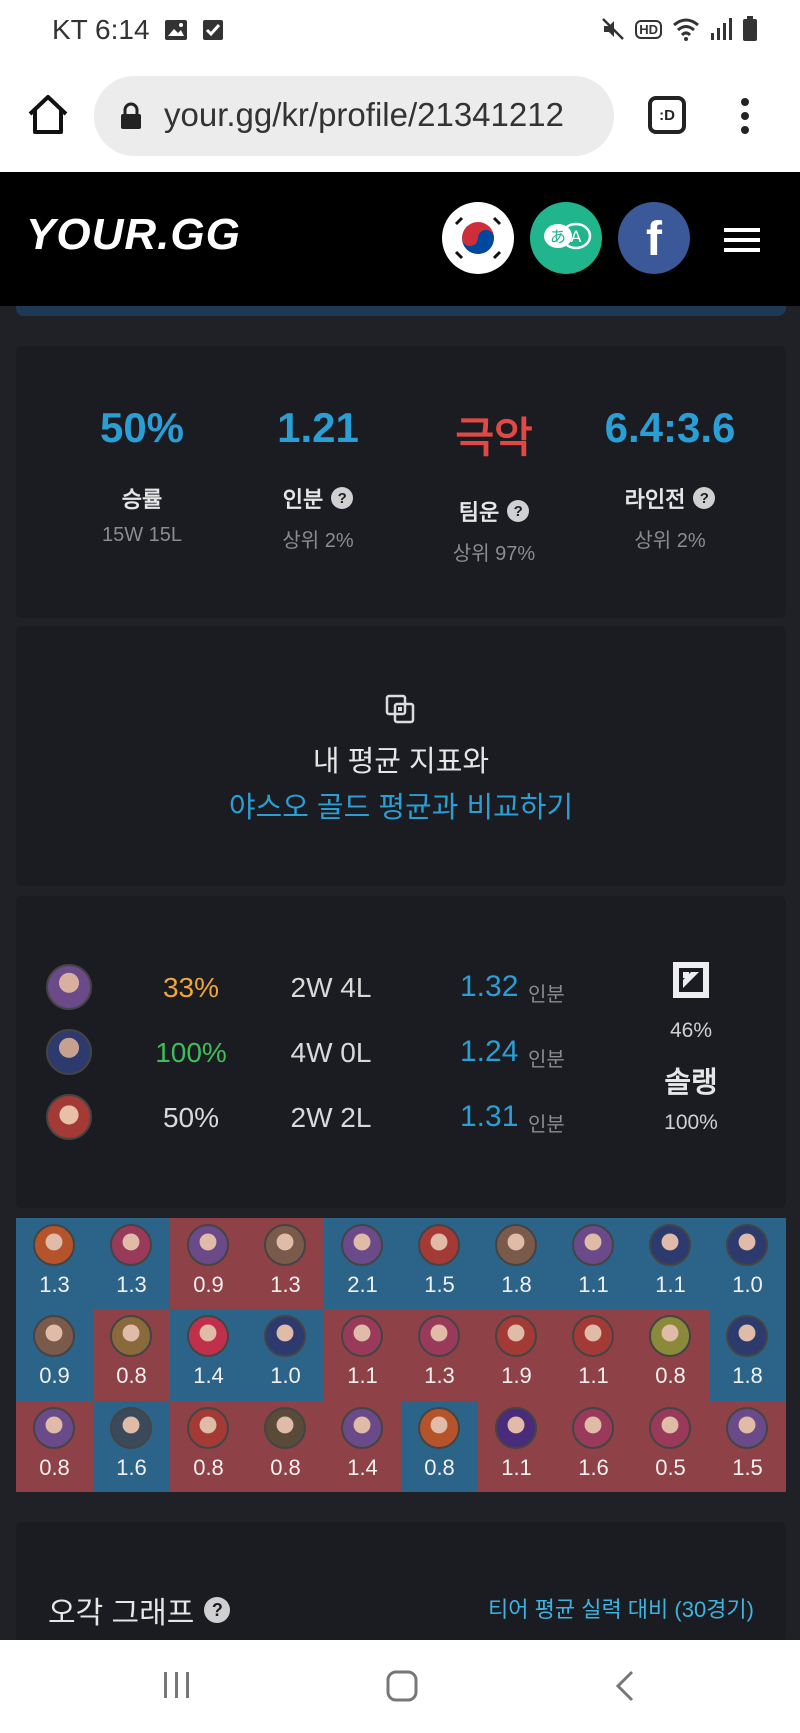 This screenshot has width=800, height=1733. I want to click on stat-value: 1.21, so click(318, 427).